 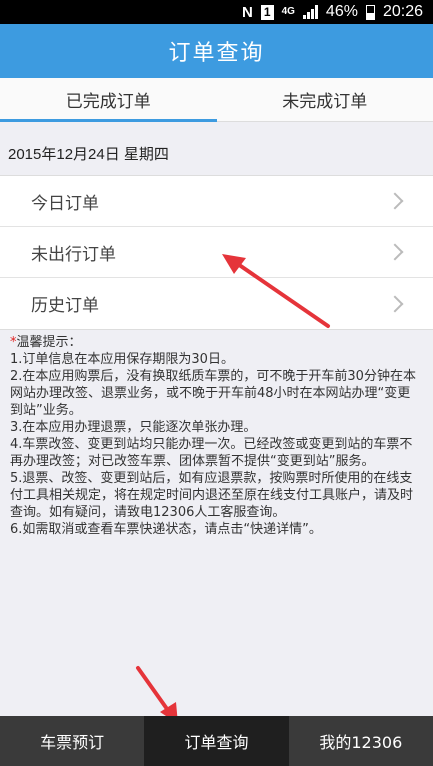 I want to click on nav-ticket-booking: 车票预订, so click(x=72, y=741).